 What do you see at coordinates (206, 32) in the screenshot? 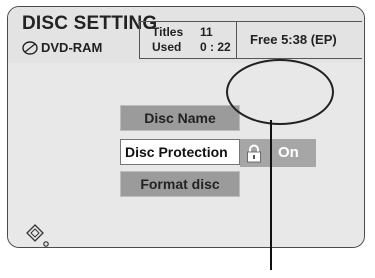
I see `titles-value: 11` at bounding box center [206, 32].